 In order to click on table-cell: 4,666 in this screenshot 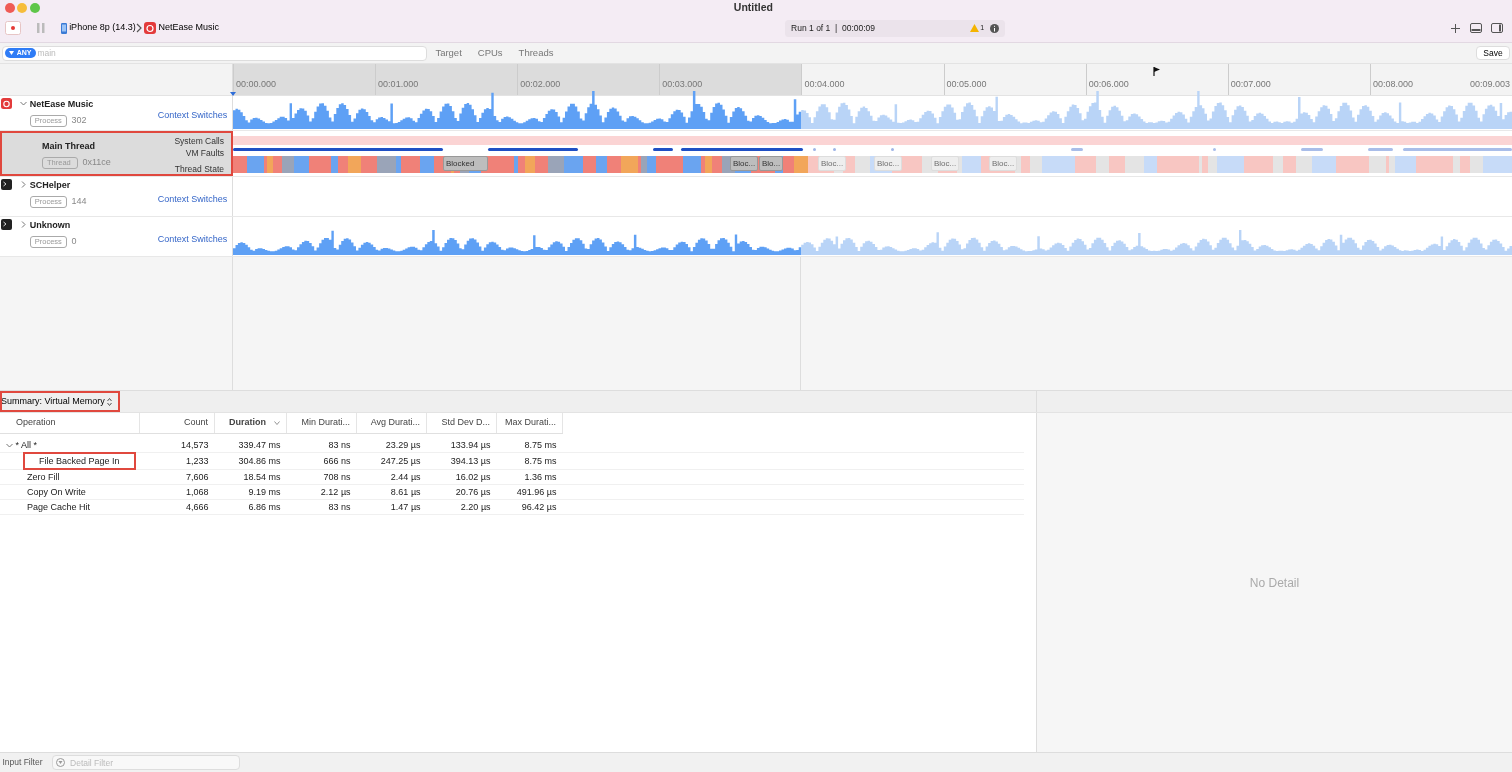, I will do `click(197, 507)`.